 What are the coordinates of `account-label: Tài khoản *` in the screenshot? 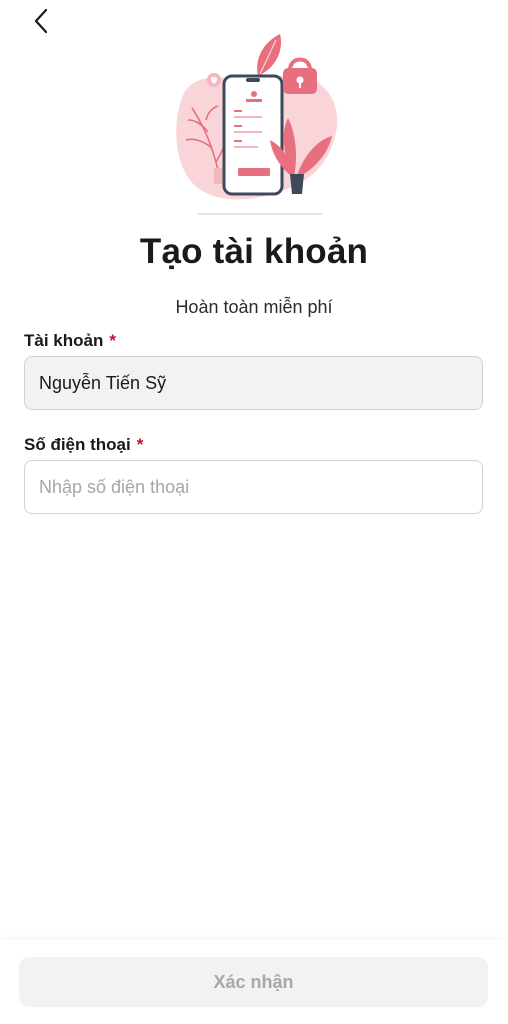 It's located at (70, 341).